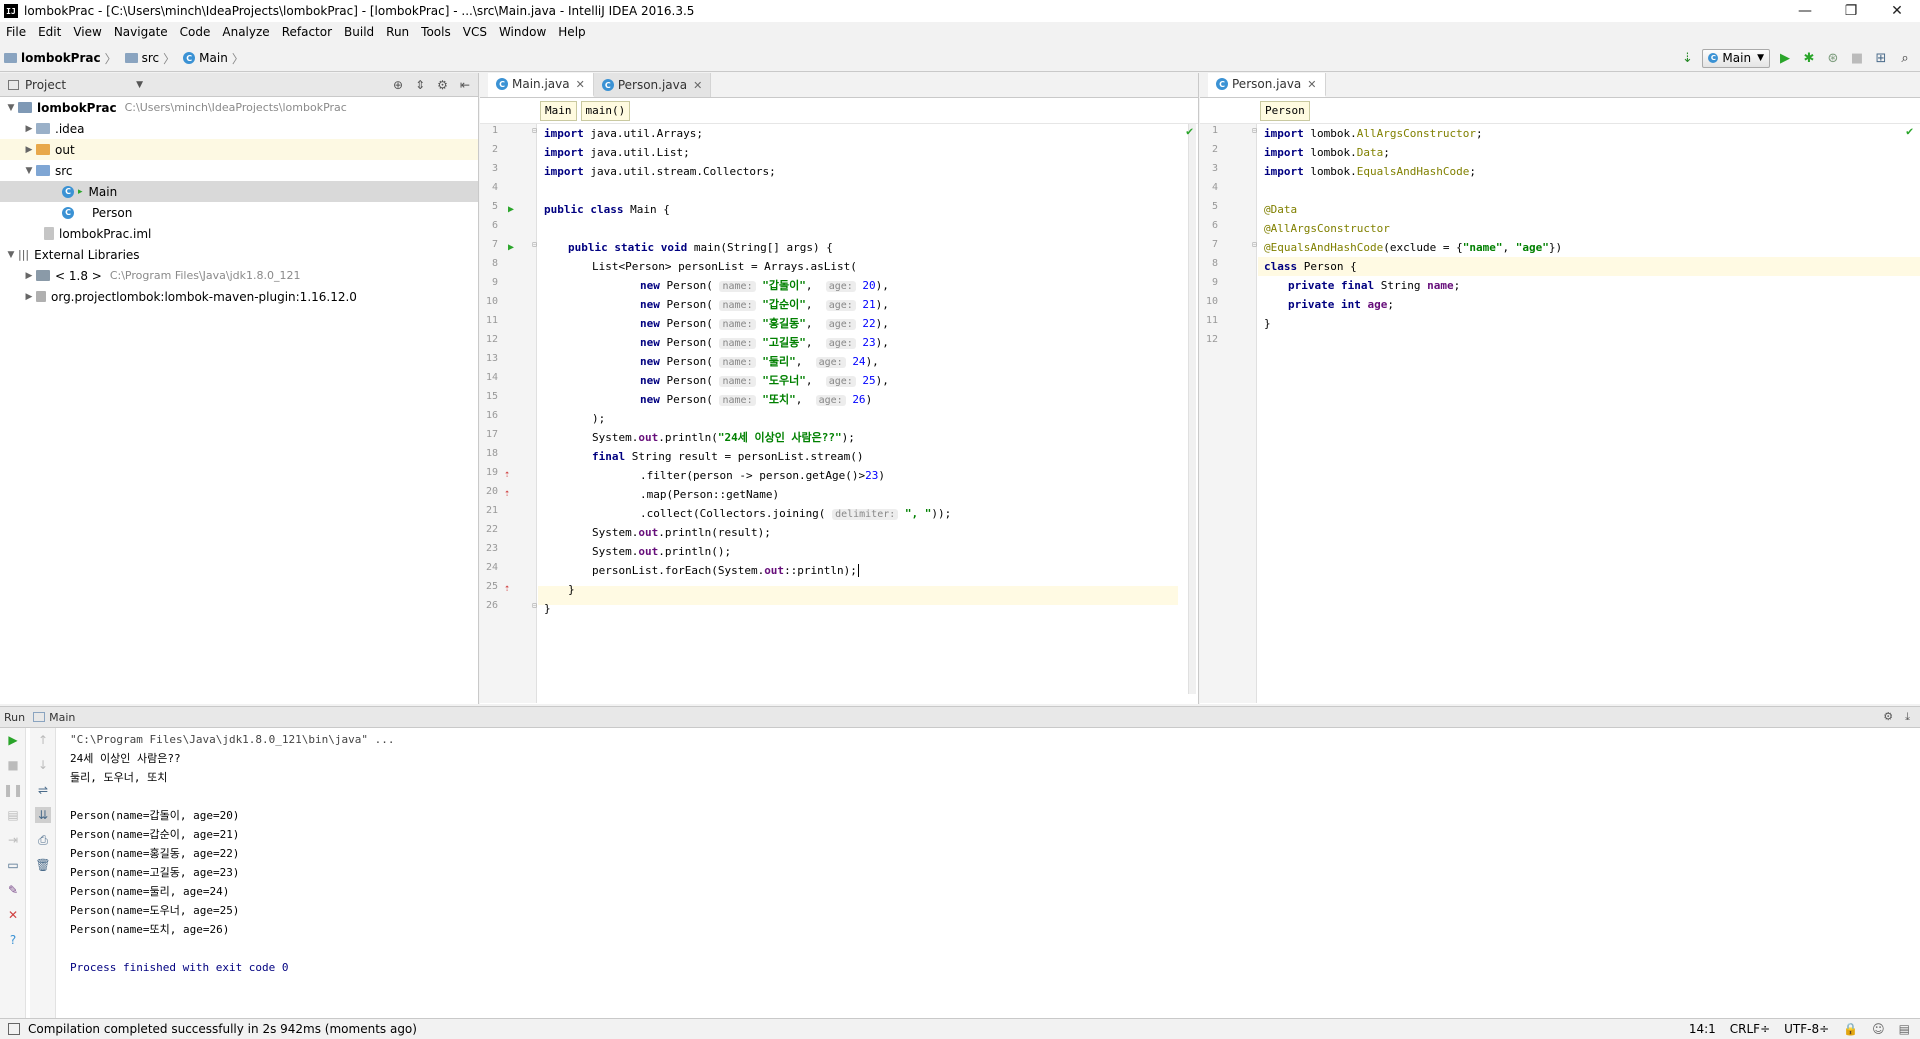 The height and width of the screenshot is (1039, 1920). What do you see at coordinates (558, 110) in the screenshot?
I see `breadcrumb-class: Main` at bounding box center [558, 110].